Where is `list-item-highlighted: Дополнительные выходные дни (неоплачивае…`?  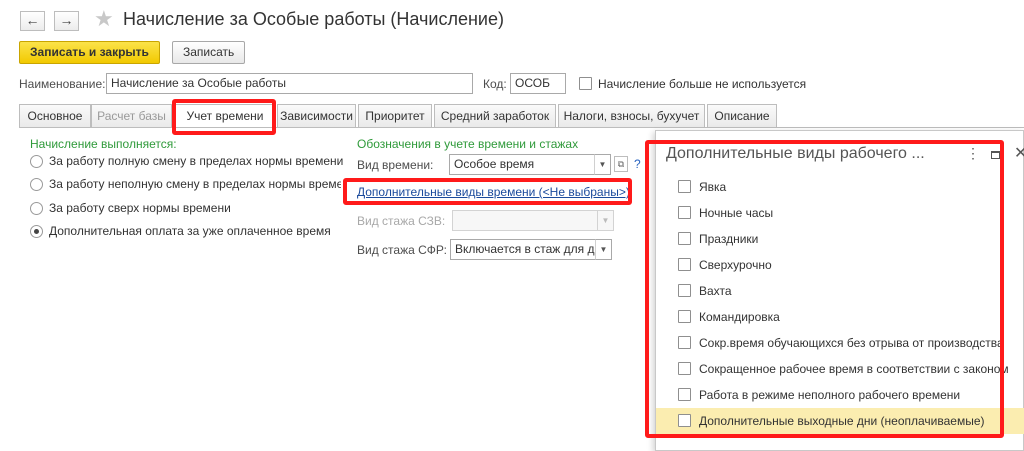
list-item-highlighted: Дополнительные выходные дни (неоплачивае… is located at coordinates (840, 421).